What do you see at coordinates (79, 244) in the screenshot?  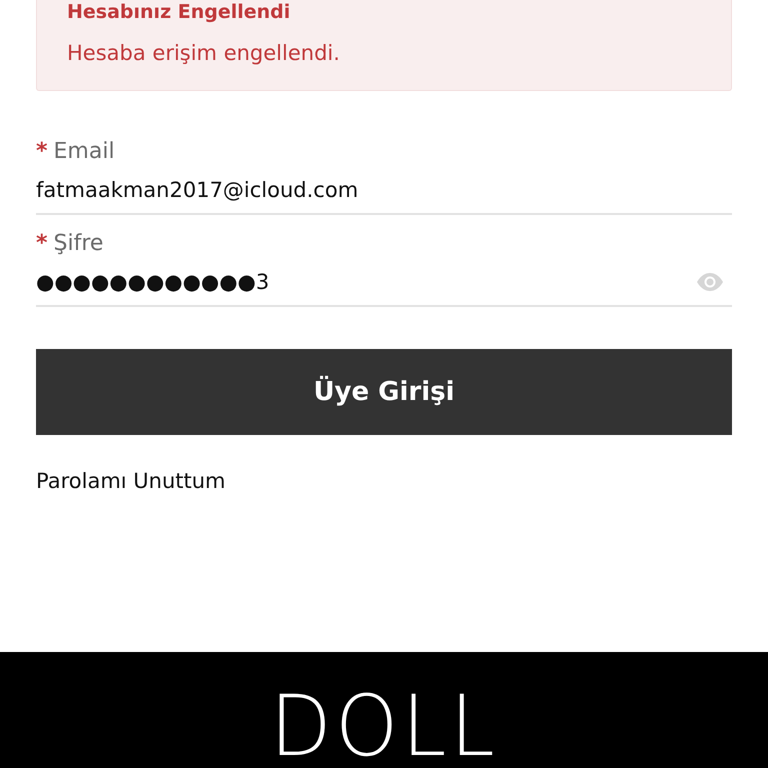 I see `field-label: Şifre` at bounding box center [79, 244].